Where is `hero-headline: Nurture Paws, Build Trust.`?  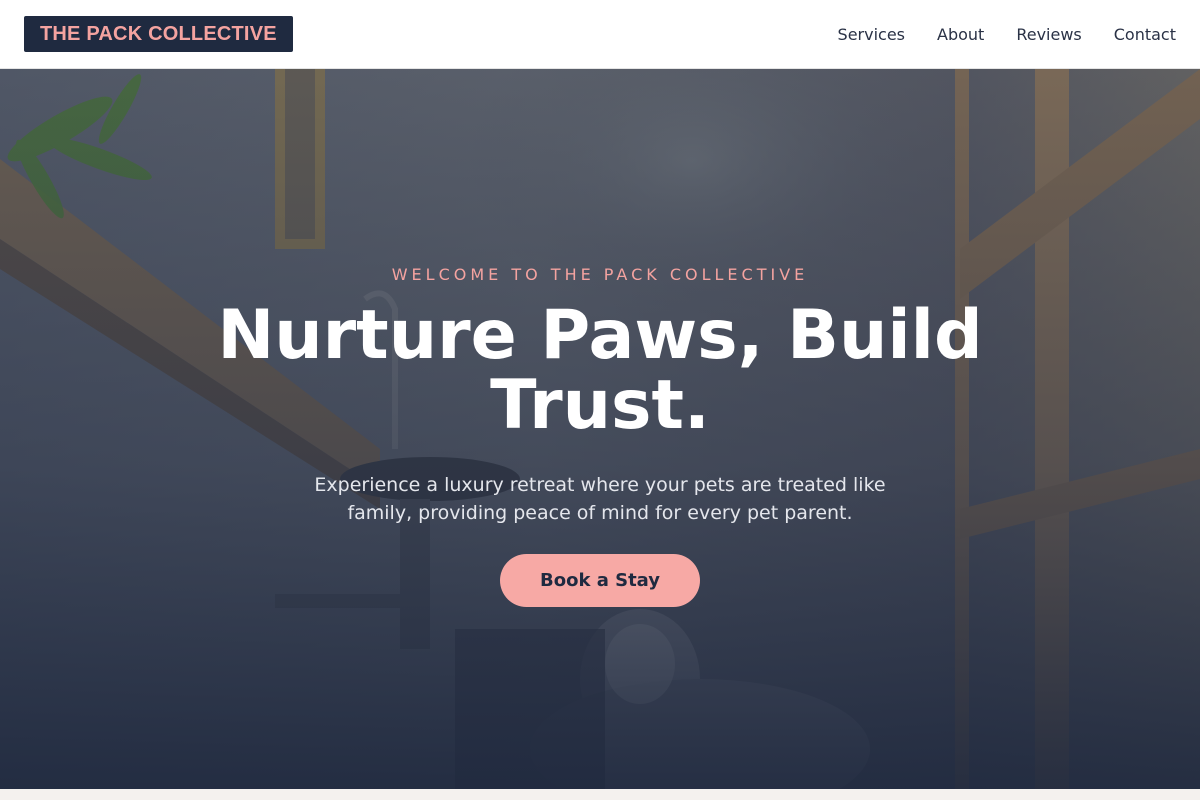
hero-headline: Nurture Paws, Build Trust. is located at coordinates (600, 370).